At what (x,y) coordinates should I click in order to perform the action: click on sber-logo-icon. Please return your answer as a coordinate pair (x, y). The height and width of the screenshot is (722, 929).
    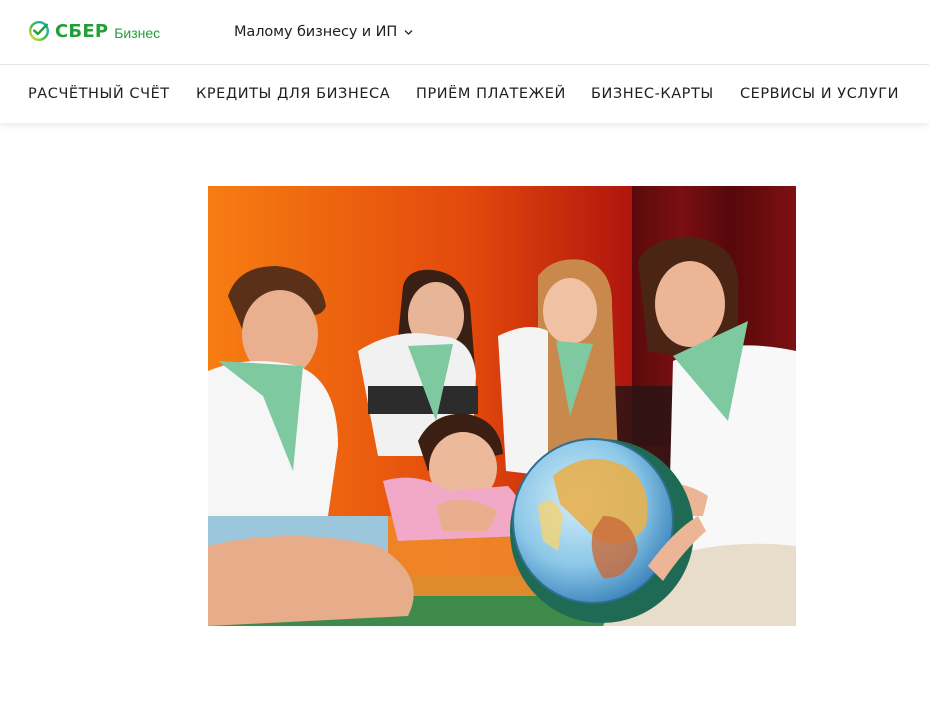
    Looking at the image, I should click on (39, 31).